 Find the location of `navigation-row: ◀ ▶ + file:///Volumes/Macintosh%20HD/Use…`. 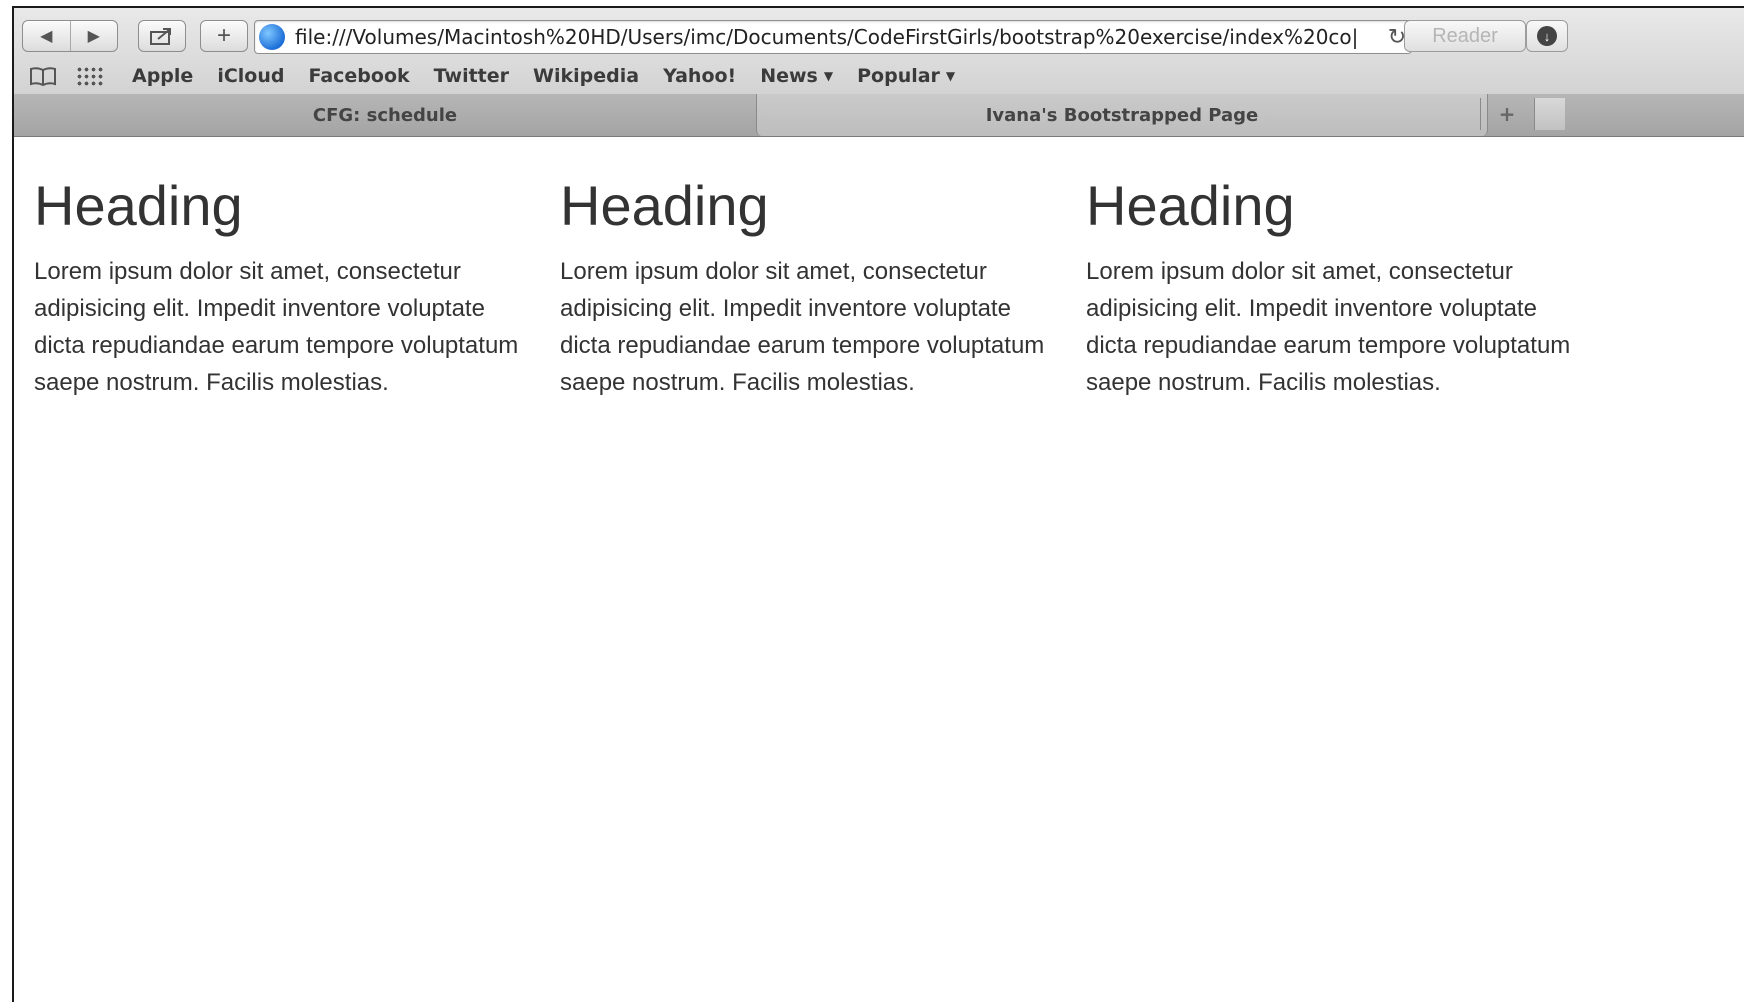

navigation-row: ◀ ▶ + file:///Volumes/Macintosh%20HD/Use… is located at coordinates (879, 36).